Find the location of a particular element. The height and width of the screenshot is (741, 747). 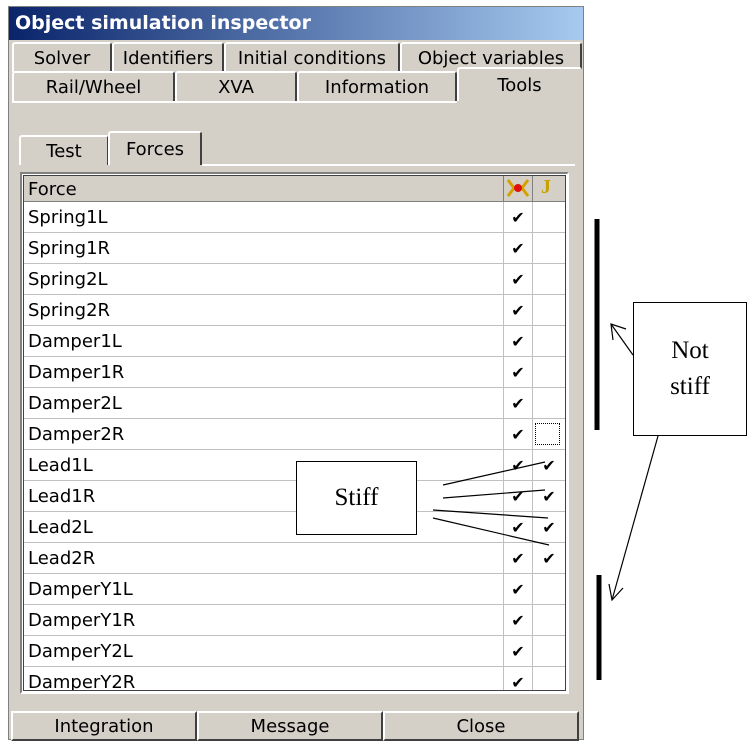

force-row: Damper1L ✔ is located at coordinates (294, 341).